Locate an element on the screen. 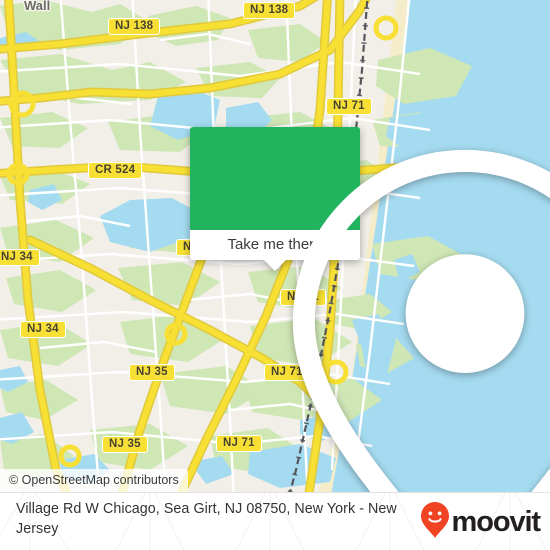 This screenshot has height=550, width=550. place-label-wall: Wall is located at coordinates (37, 6).